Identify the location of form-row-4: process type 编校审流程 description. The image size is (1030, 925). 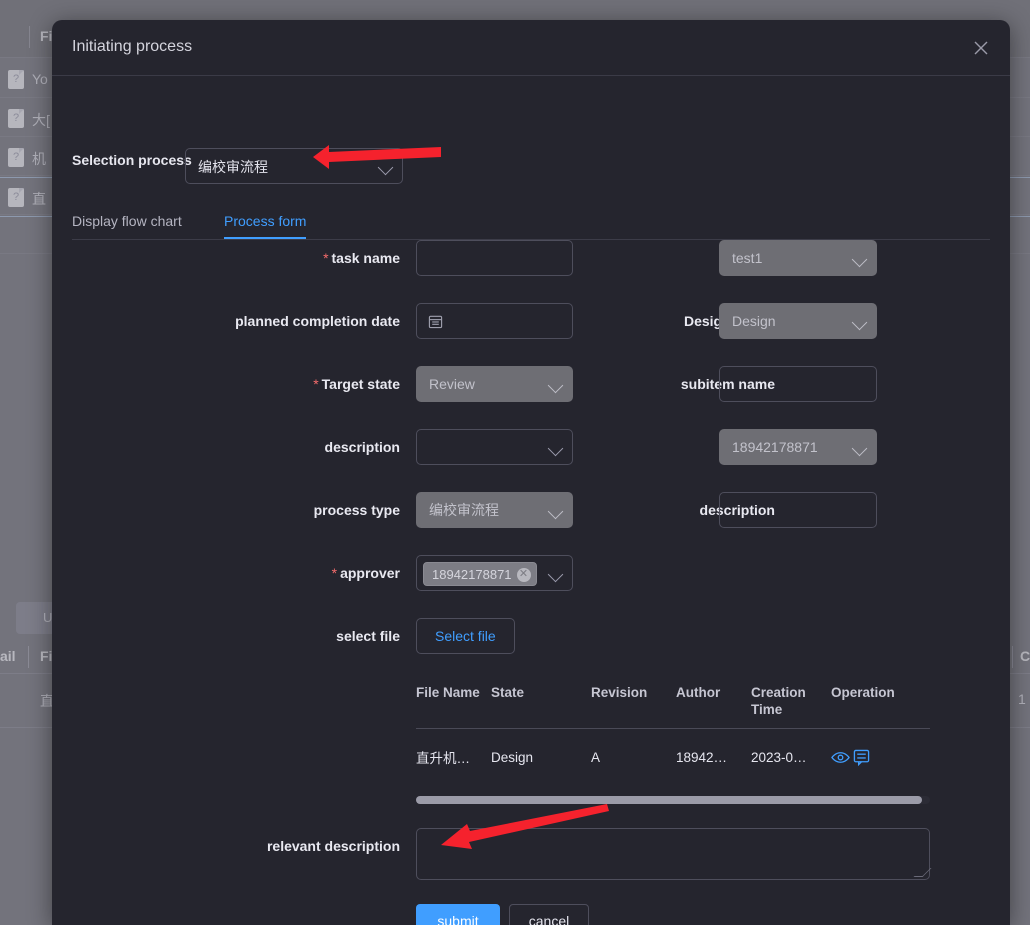
(531, 523).